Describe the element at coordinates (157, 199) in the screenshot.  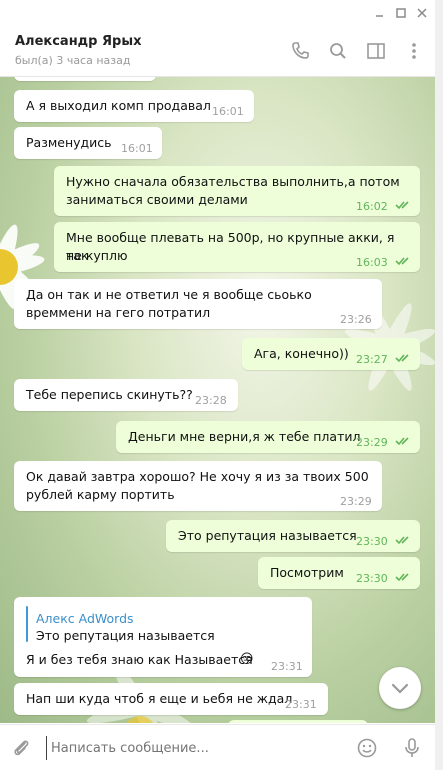
I see `message-text-line: заниматься своими делами` at that location.